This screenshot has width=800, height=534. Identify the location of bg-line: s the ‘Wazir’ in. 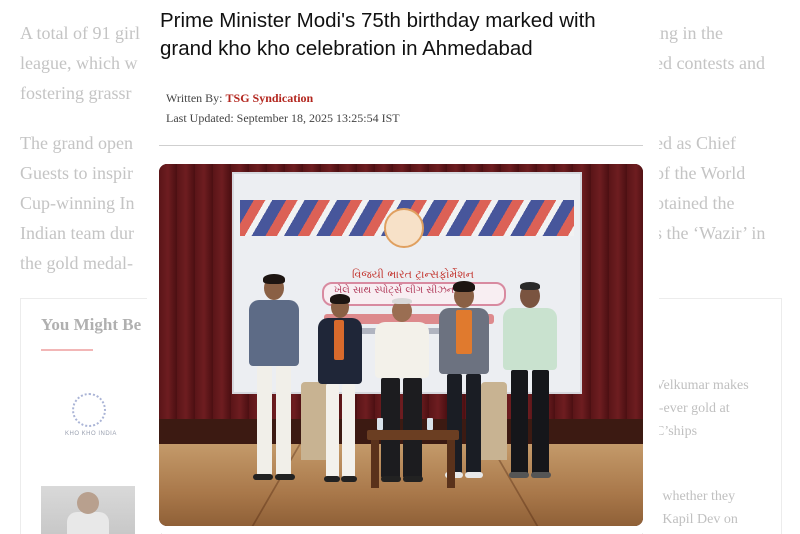
(710, 233).